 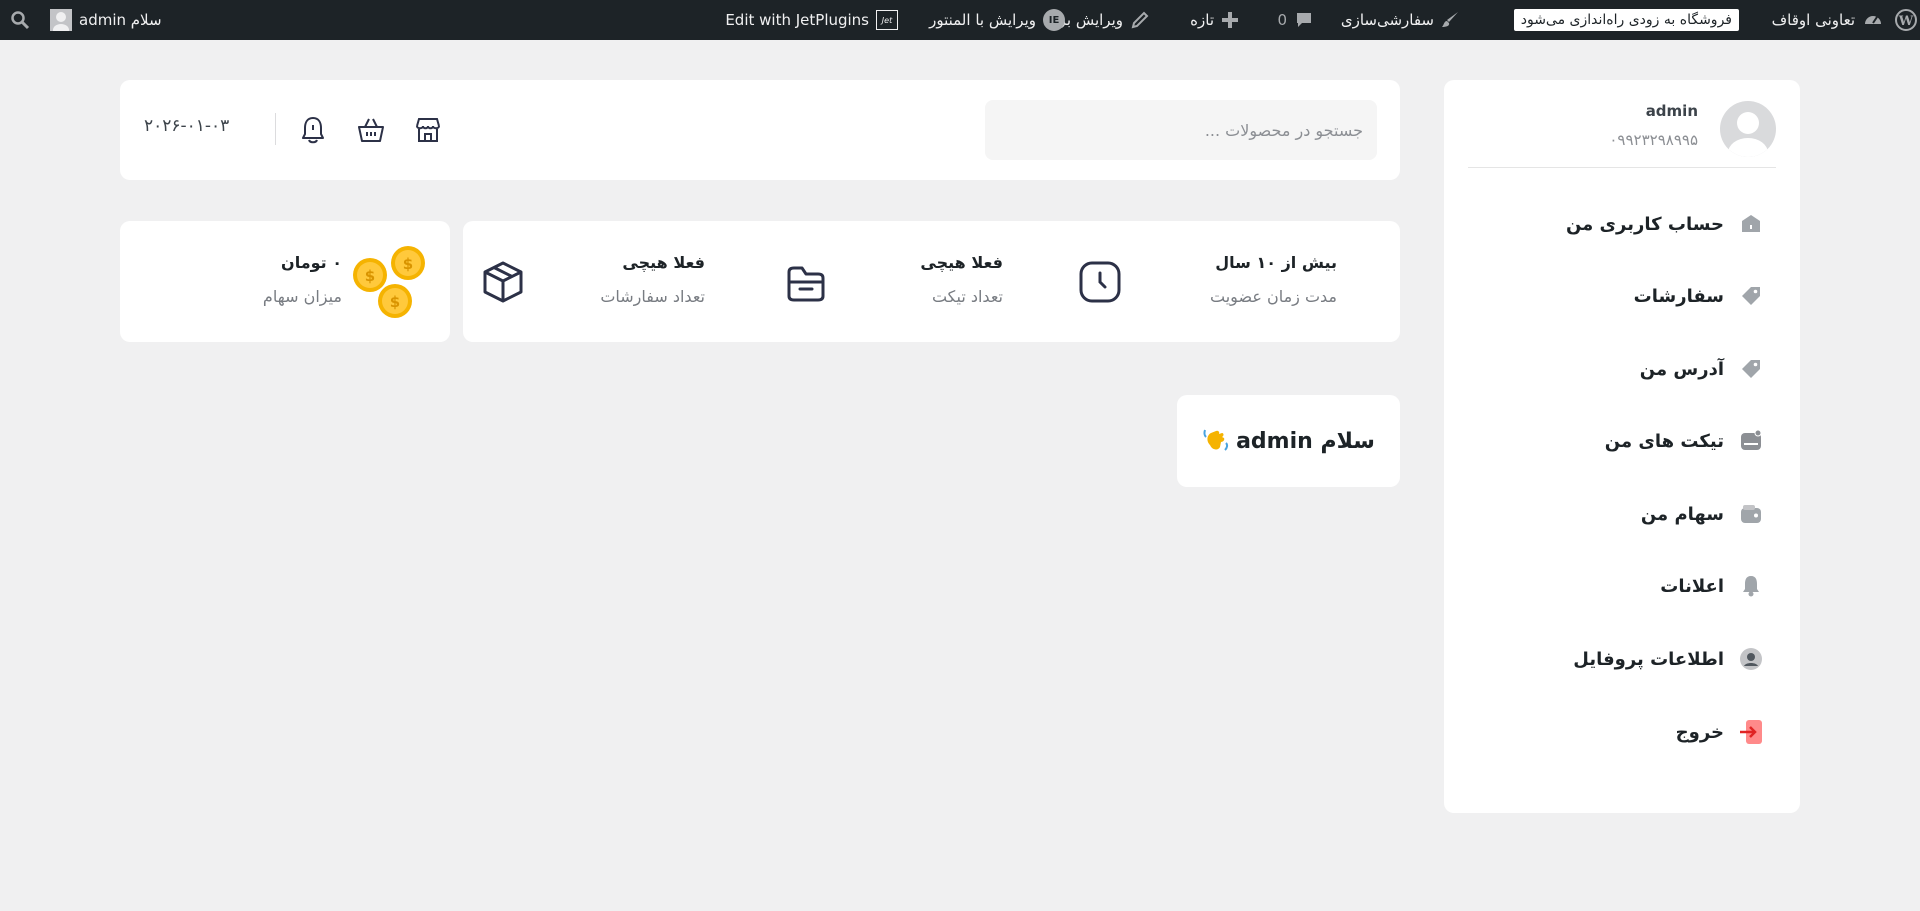 What do you see at coordinates (313, 130) in the screenshot?
I see `notification-bell-icon` at bounding box center [313, 130].